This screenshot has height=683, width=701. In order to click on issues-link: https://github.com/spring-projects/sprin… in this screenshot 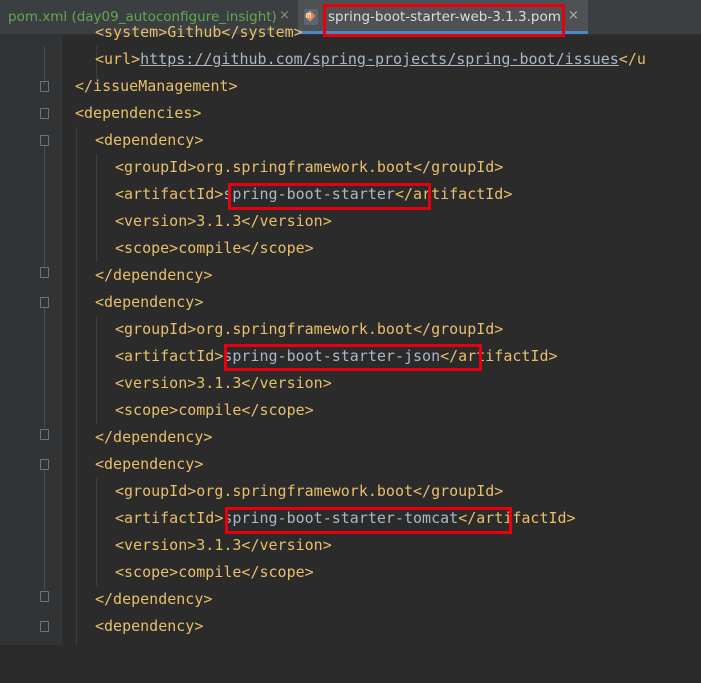, I will do `click(379, 59)`.